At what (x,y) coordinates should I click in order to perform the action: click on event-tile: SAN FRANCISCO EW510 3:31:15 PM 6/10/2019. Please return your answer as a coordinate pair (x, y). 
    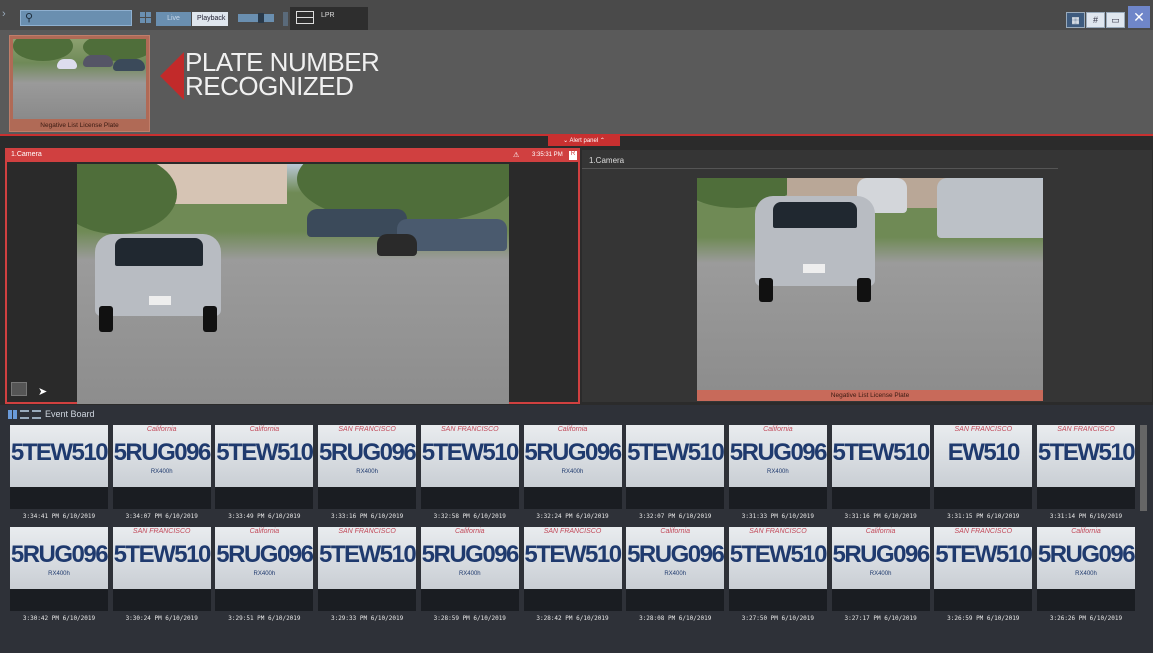
    Looking at the image, I should click on (983, 474).